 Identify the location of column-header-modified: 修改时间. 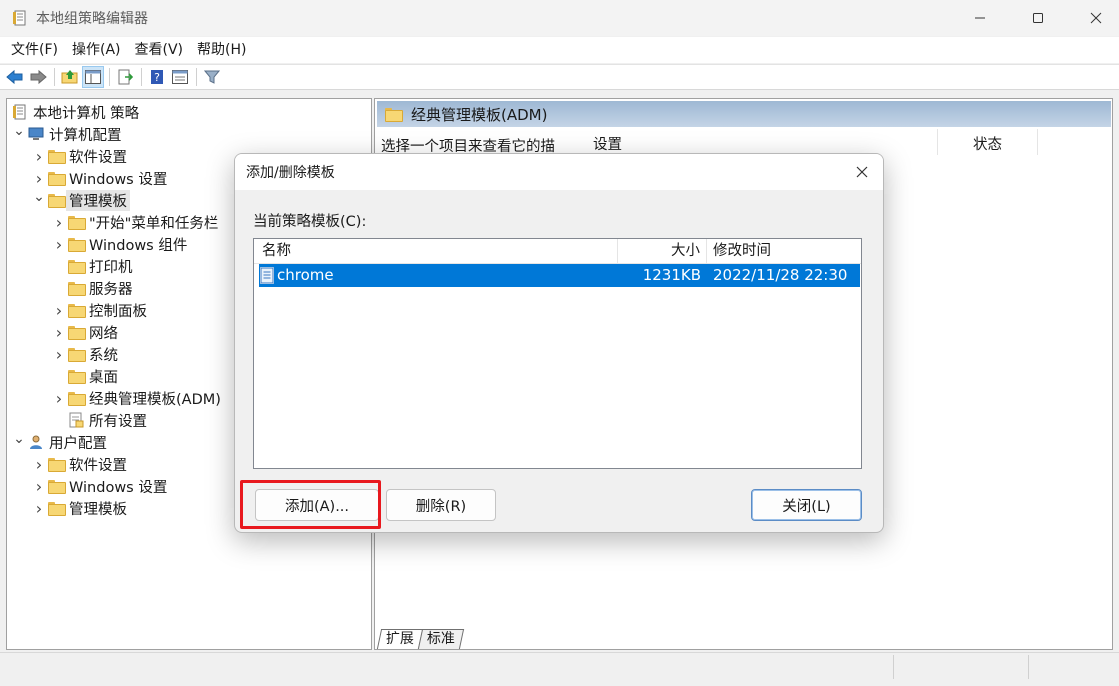
(742, 251).